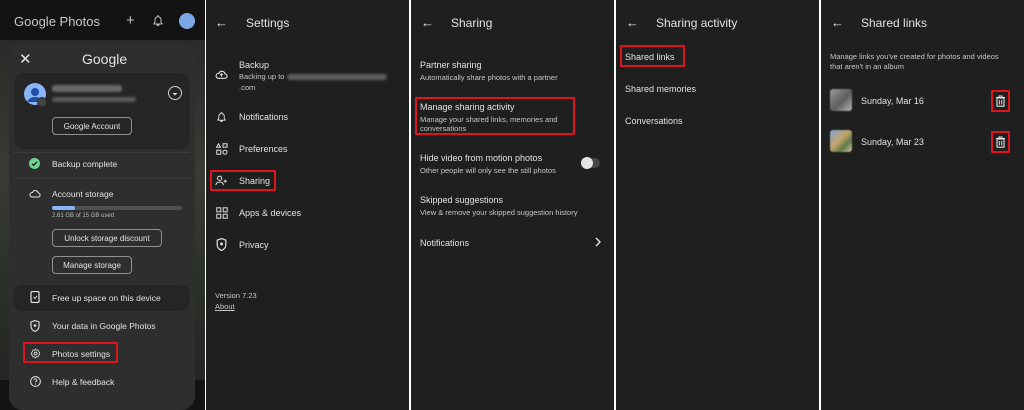 Image resolution: width=1024 pixels, height=410 pixels. I want to click on check-circle-icon, so click(34, 163).